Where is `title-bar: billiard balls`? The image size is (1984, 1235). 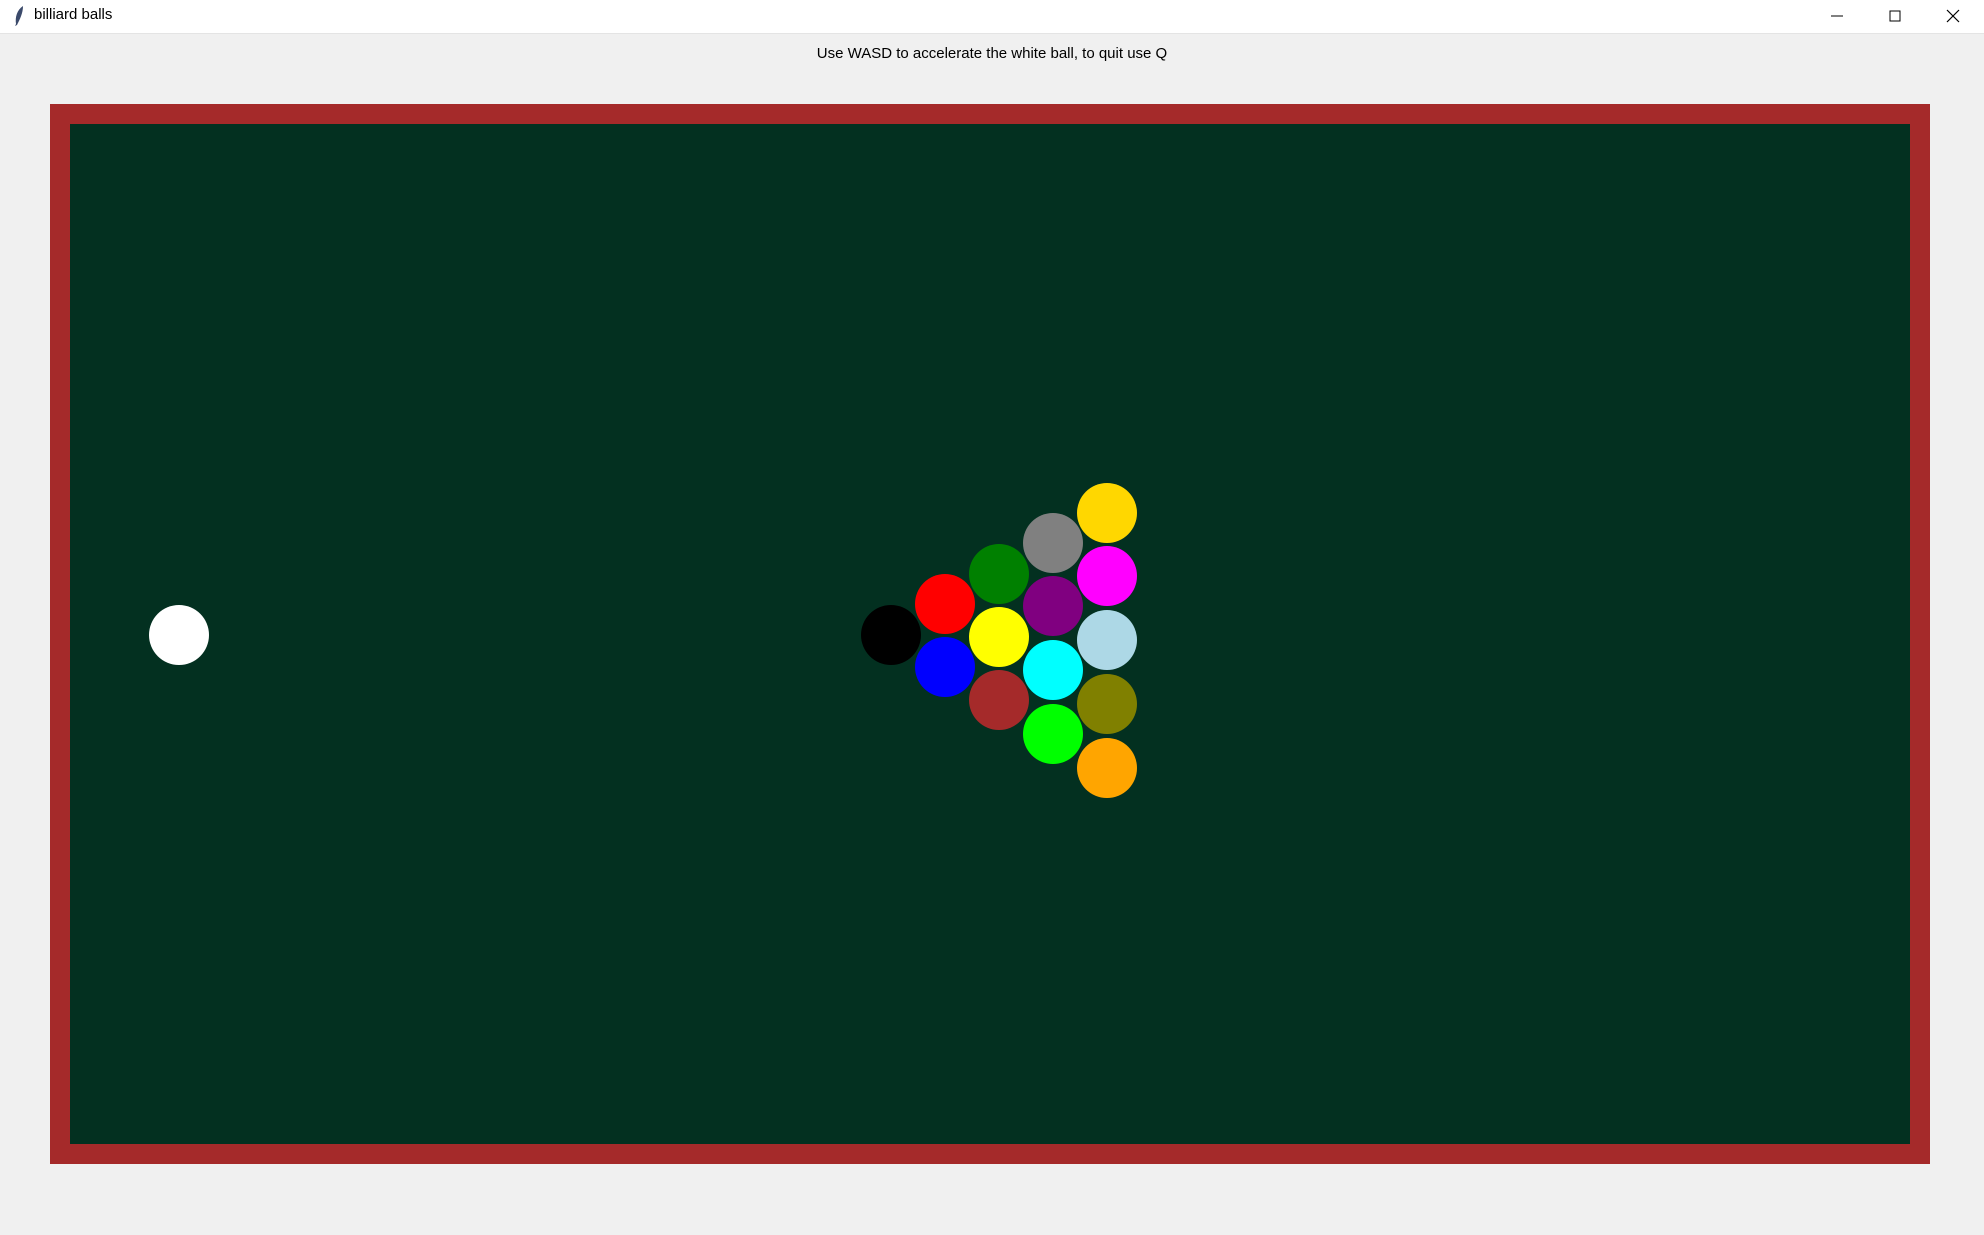
title-bar: billiard balls is located at coordinates (992, 17).